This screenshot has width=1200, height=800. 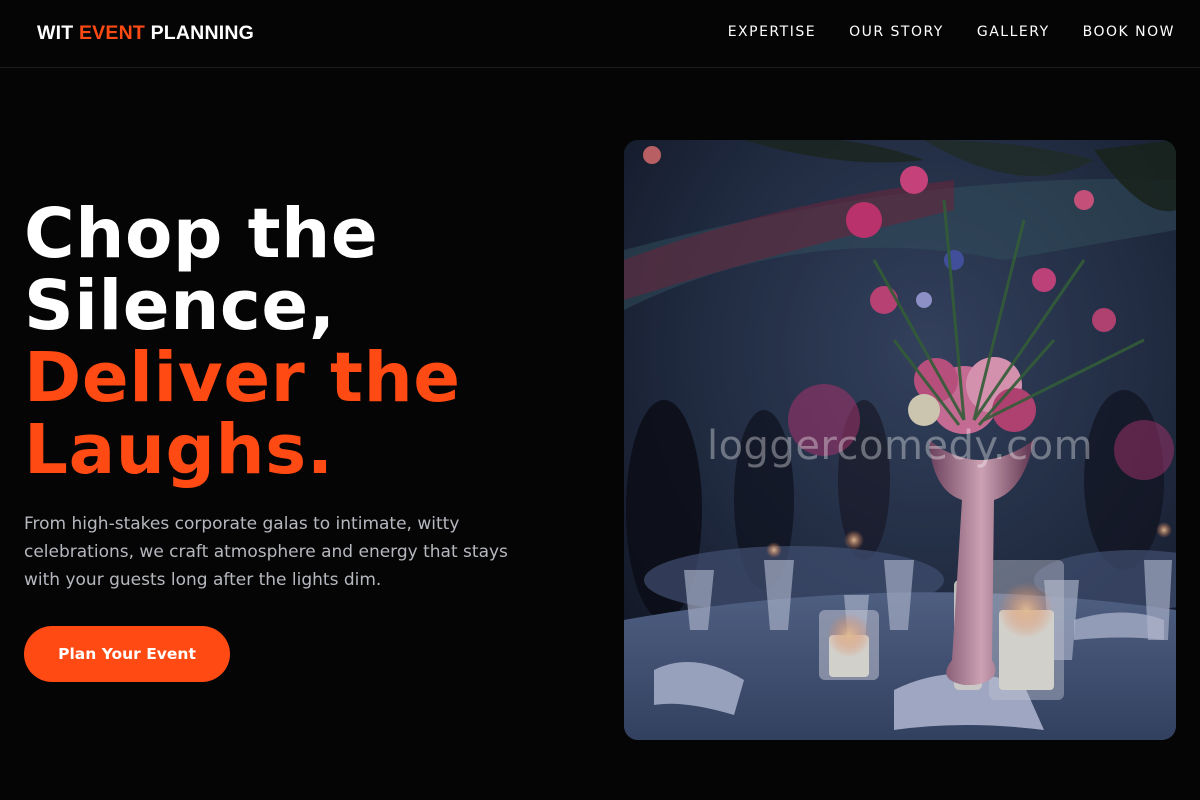 What do you see at coordinates (58, 33) in the screenshot?
I see `brand-part-wit: WIT` at bounding box center [58, 33].